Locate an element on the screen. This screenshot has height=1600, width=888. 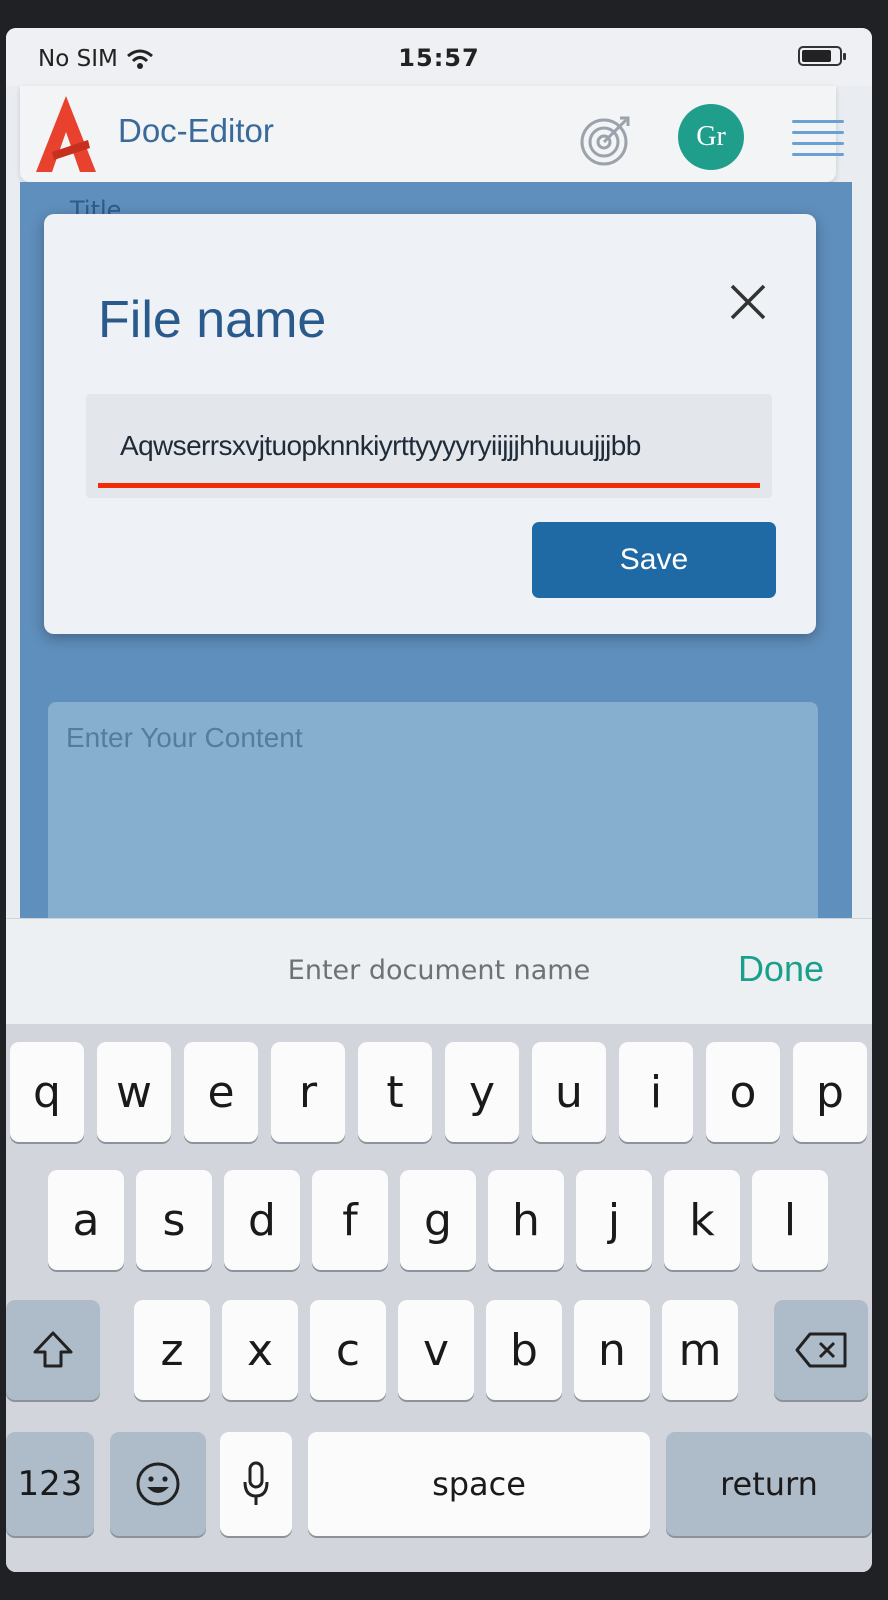
key-k: k is located at coordinates (702, 1220).